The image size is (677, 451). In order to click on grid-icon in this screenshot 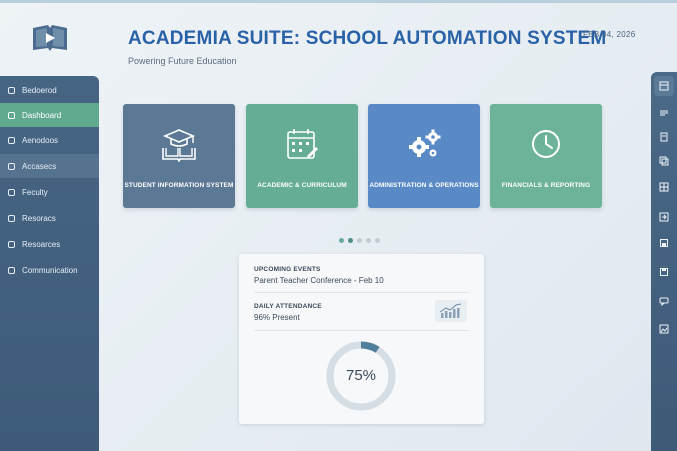, I will do `click(664, 187)`.